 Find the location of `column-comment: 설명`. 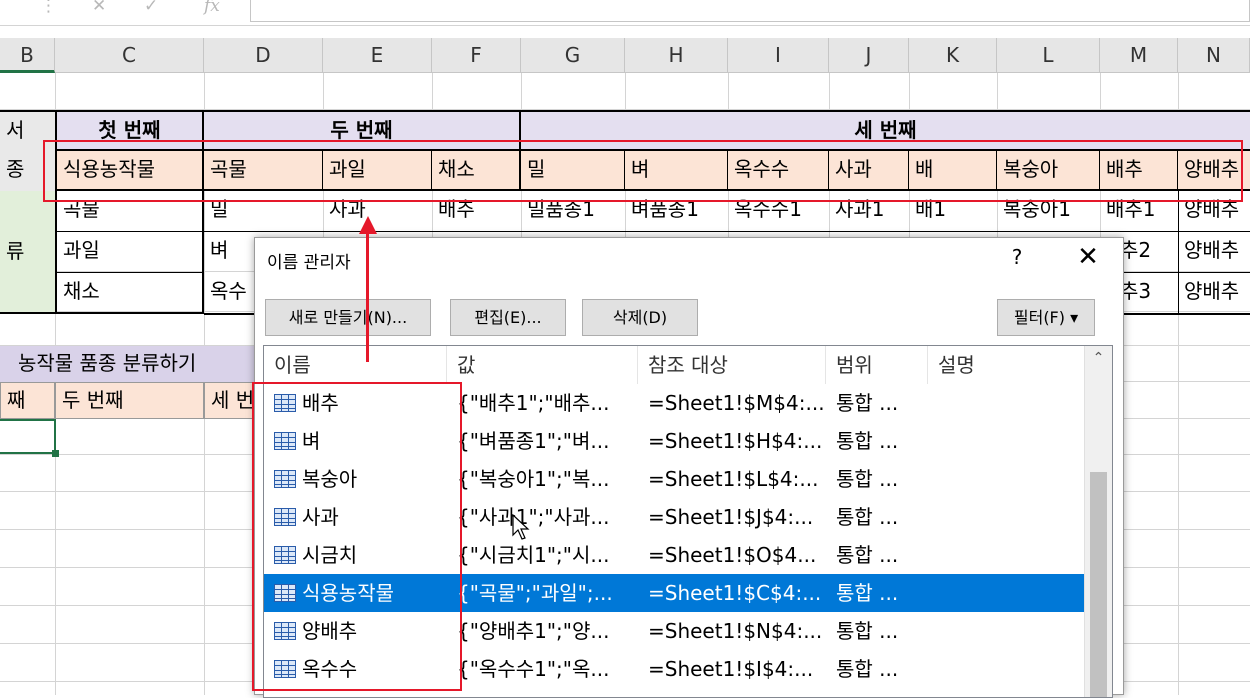

column-comment: 설명 is located at coordinates (1006, 365).